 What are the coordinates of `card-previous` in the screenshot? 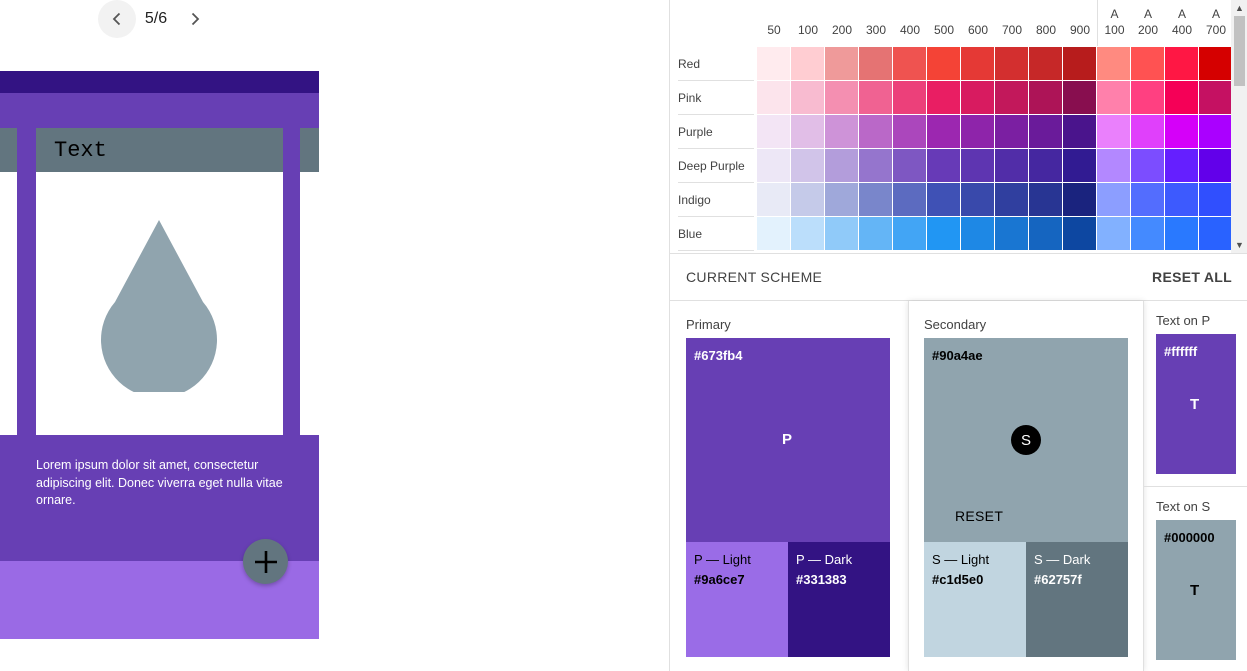 It's located at (8, 281).